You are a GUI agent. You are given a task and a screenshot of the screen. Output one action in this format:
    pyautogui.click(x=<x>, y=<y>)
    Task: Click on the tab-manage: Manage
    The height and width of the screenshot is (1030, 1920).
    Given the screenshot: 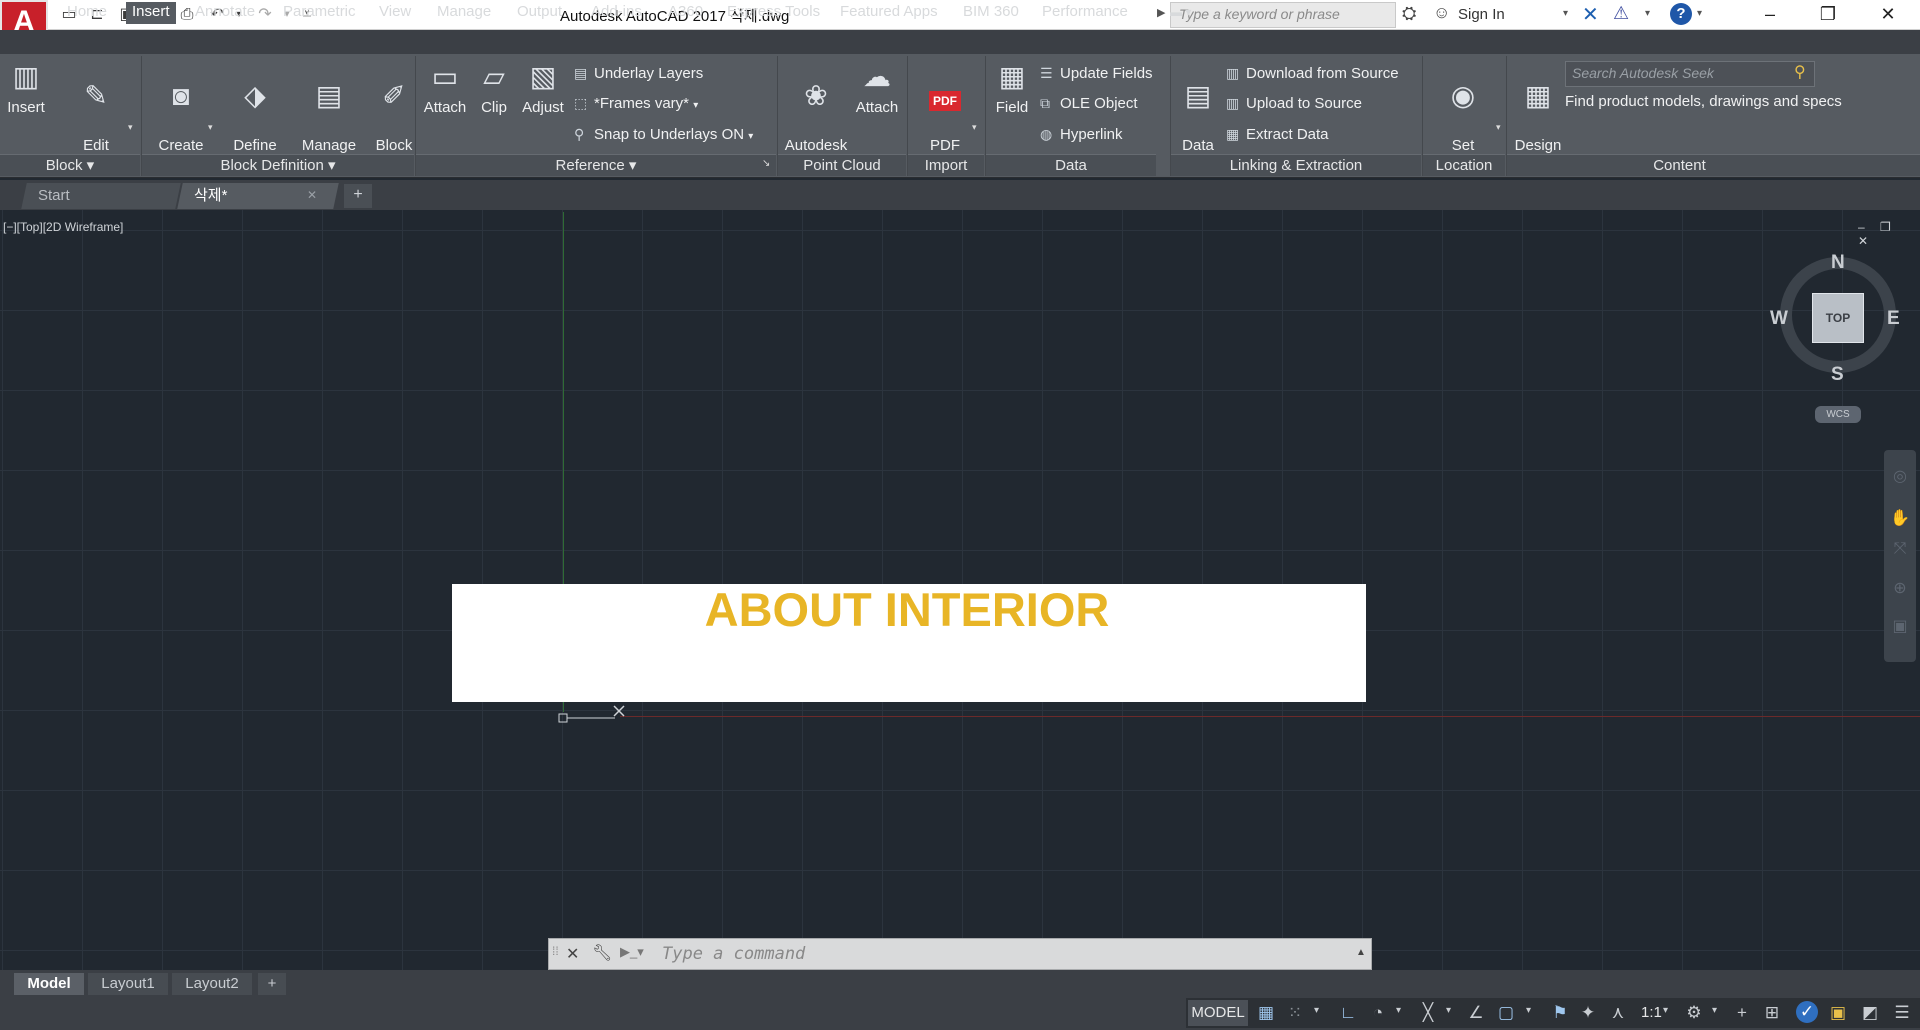 What is the action you would take?
    pyautogui.click(x=464, y=13)
    